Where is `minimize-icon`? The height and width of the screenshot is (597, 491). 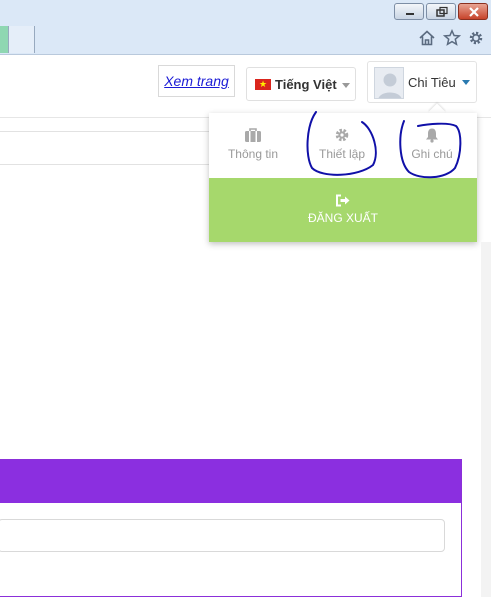
minimize-icon is located at coordinates (410, 14).